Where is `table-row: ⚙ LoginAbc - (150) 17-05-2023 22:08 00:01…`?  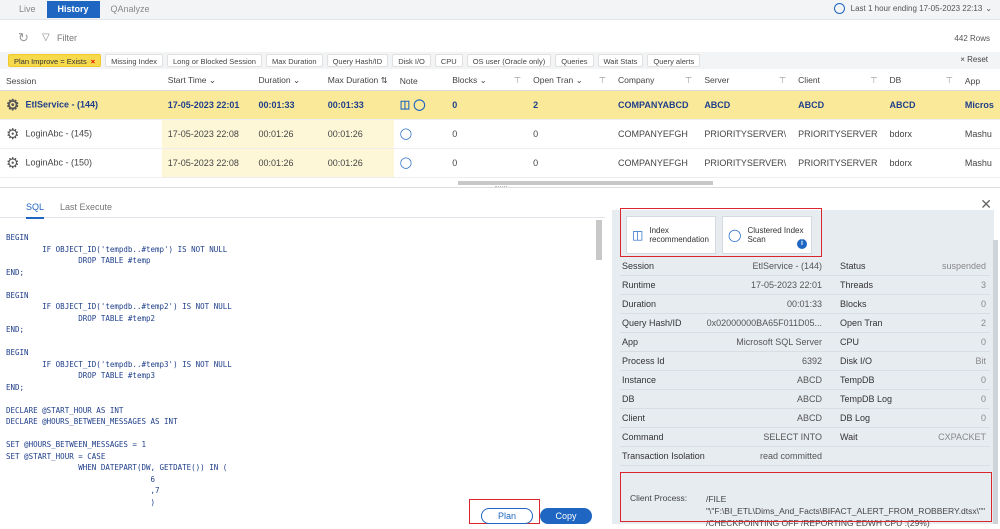 table-row: ⚙ LoginAbc - (150) 17-05-2023 22:08 00:01… is located at coordinates (500, 163).